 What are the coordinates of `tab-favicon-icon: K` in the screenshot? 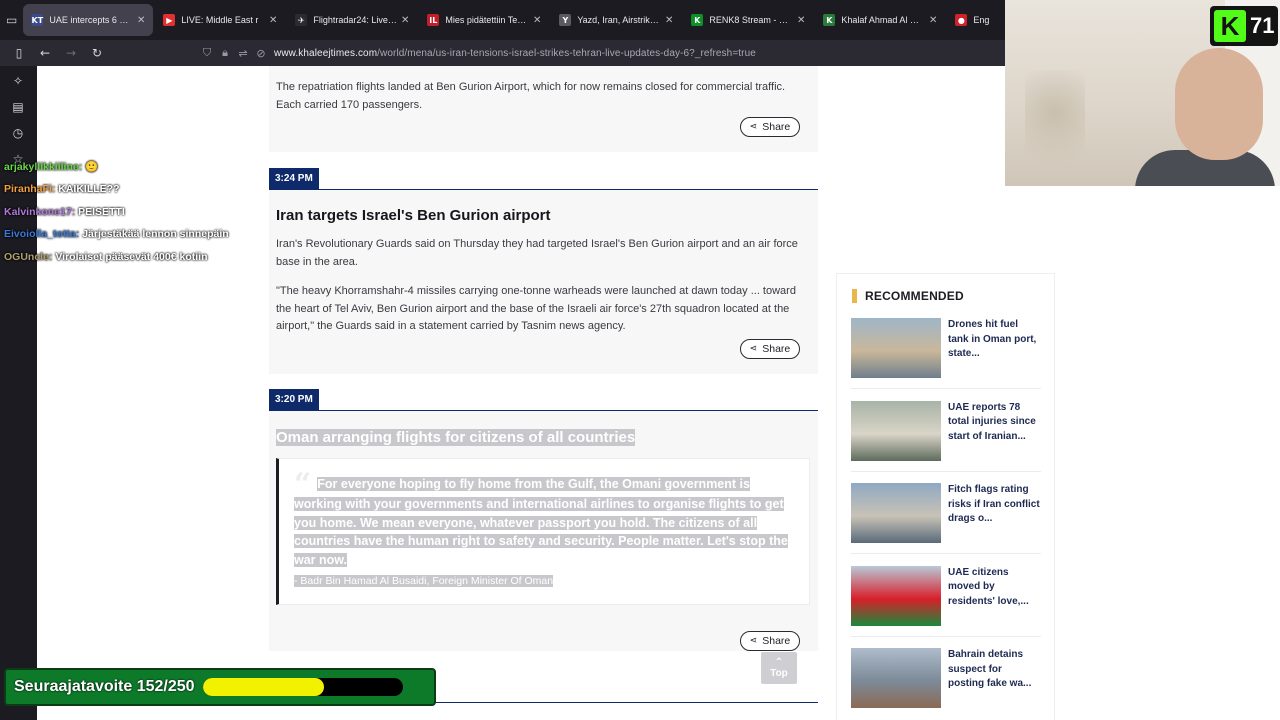 It's located at (697, 20).